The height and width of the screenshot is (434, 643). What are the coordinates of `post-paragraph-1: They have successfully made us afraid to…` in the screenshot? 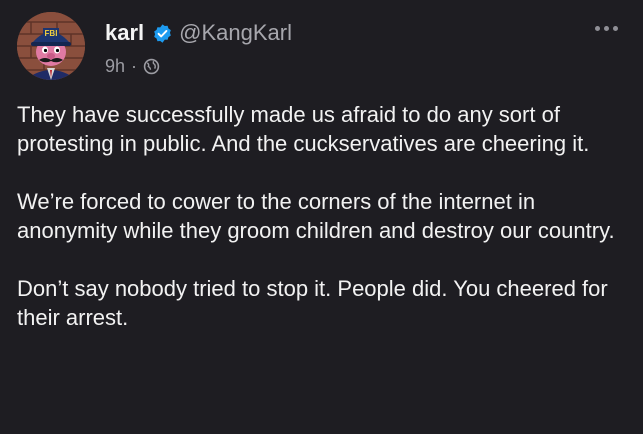 It's located at (303, 129).